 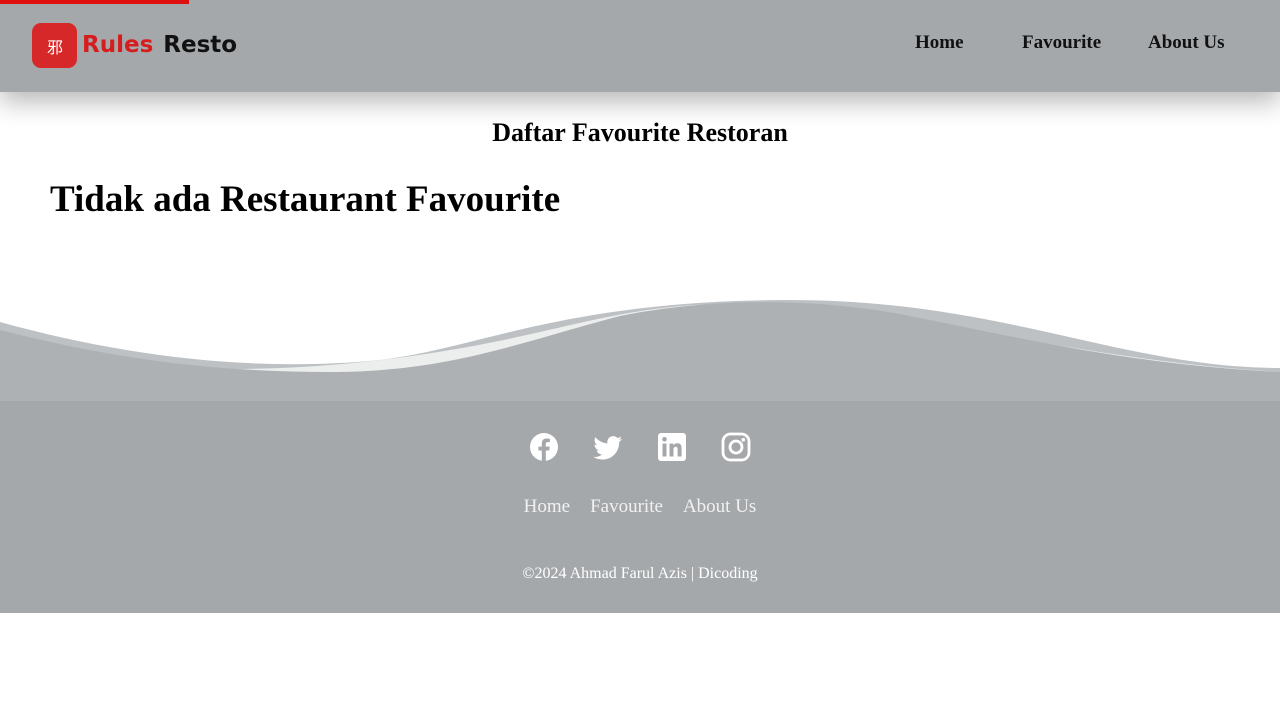 I want to click on footer-links: Home Favourite About Us, so click(x=640, y=507).